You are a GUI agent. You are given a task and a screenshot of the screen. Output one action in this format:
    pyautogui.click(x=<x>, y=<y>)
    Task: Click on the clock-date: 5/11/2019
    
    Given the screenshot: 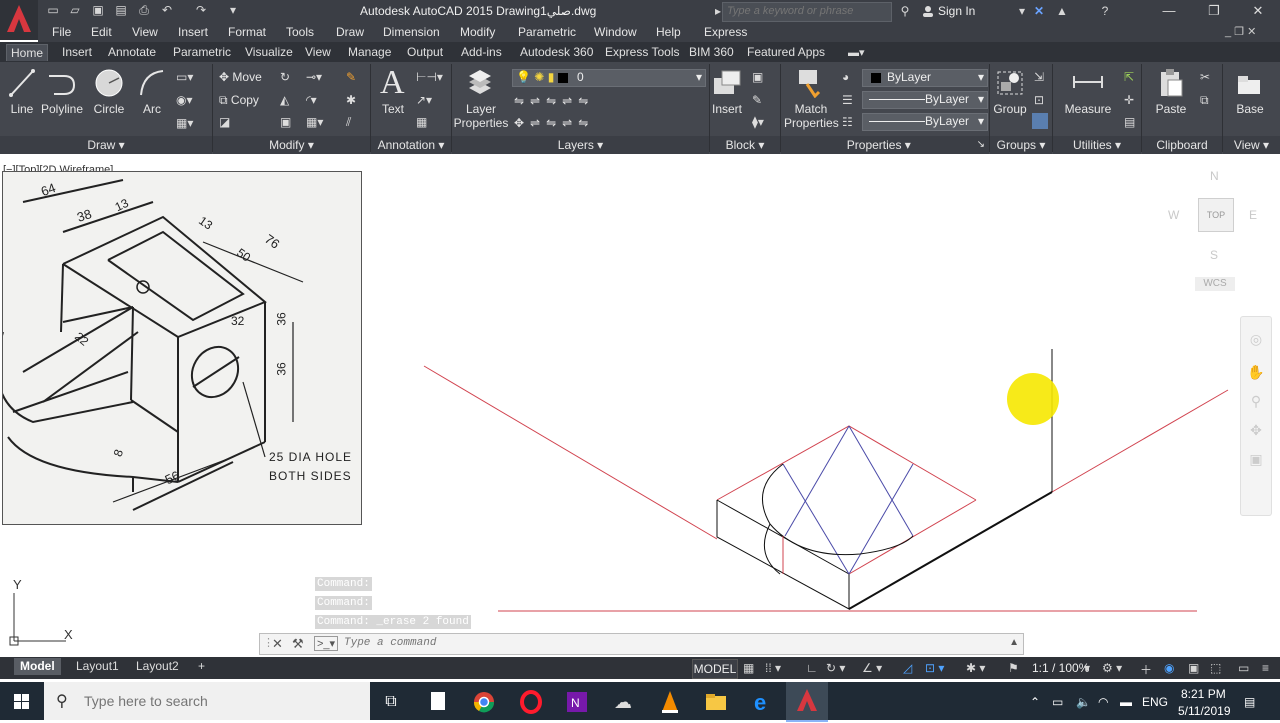 What is the action you would take?
    pyautogui.click(x=1204, y=711)
    